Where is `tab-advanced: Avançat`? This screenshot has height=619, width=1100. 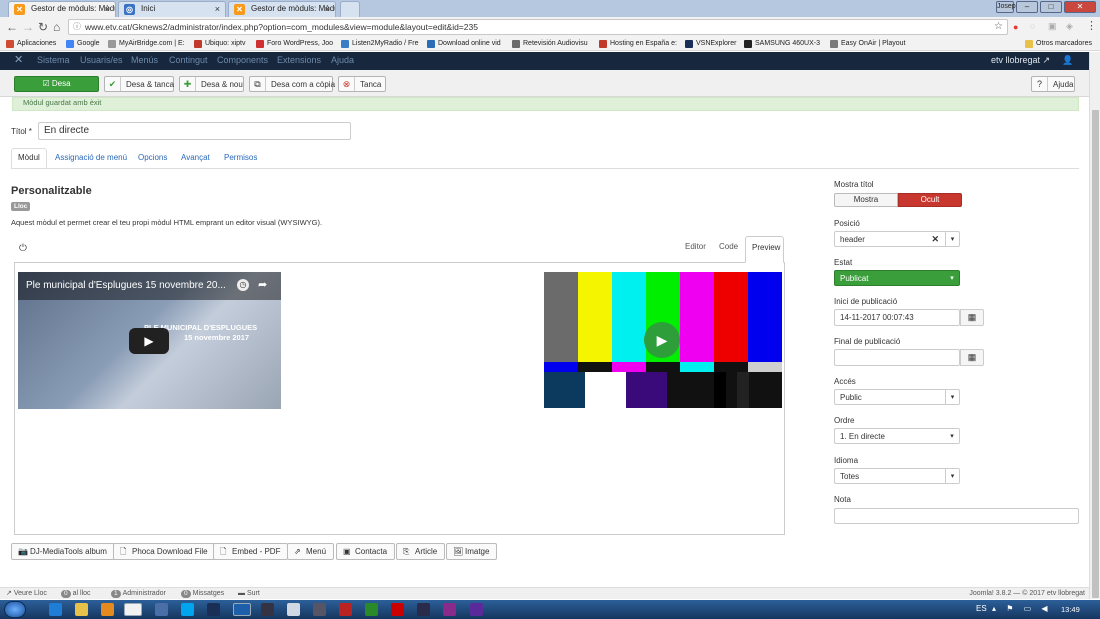 tab-advanced: Avançat is located at coordinates (195, 157).